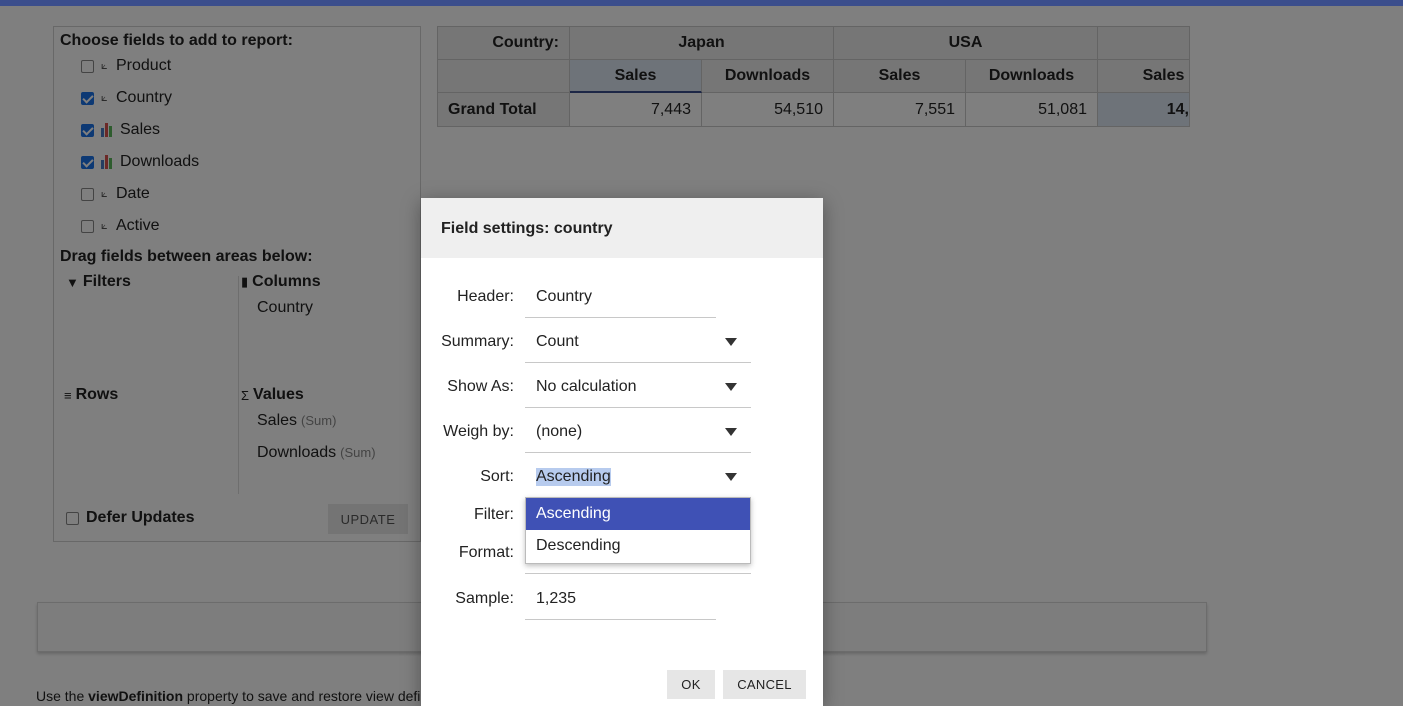 This screenshot has width=1403, height=706. Describe the element at coordinates (638, 546) in the screenshot. I see `sort-option-descending: Descending` at that location.